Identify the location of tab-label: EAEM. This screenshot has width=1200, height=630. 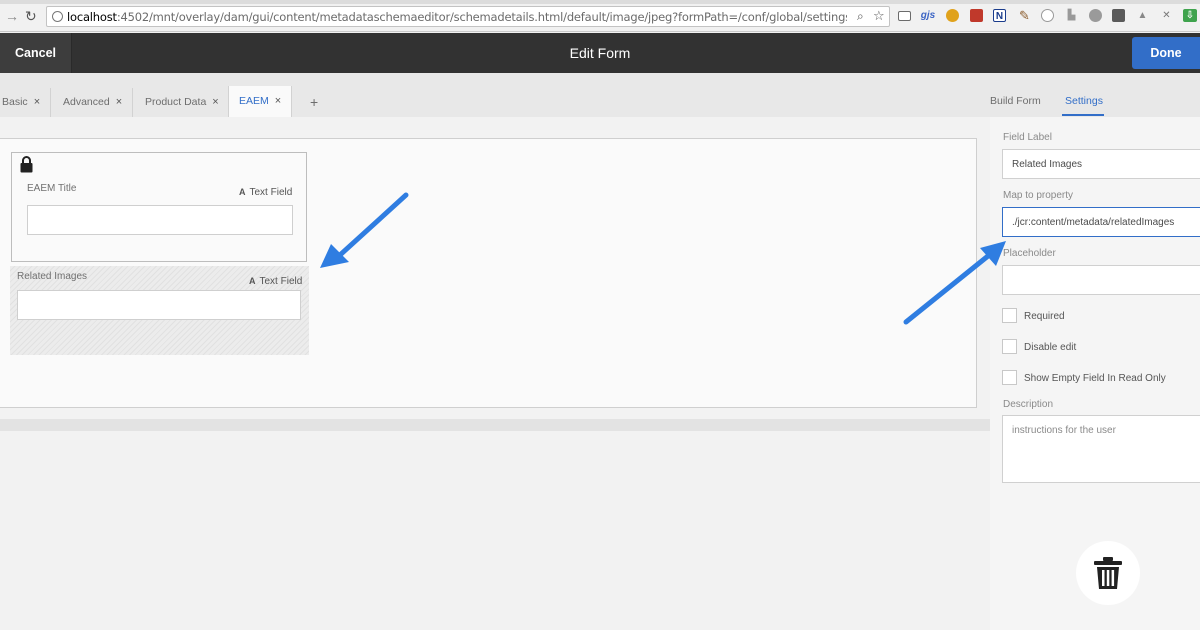
(254, 101).